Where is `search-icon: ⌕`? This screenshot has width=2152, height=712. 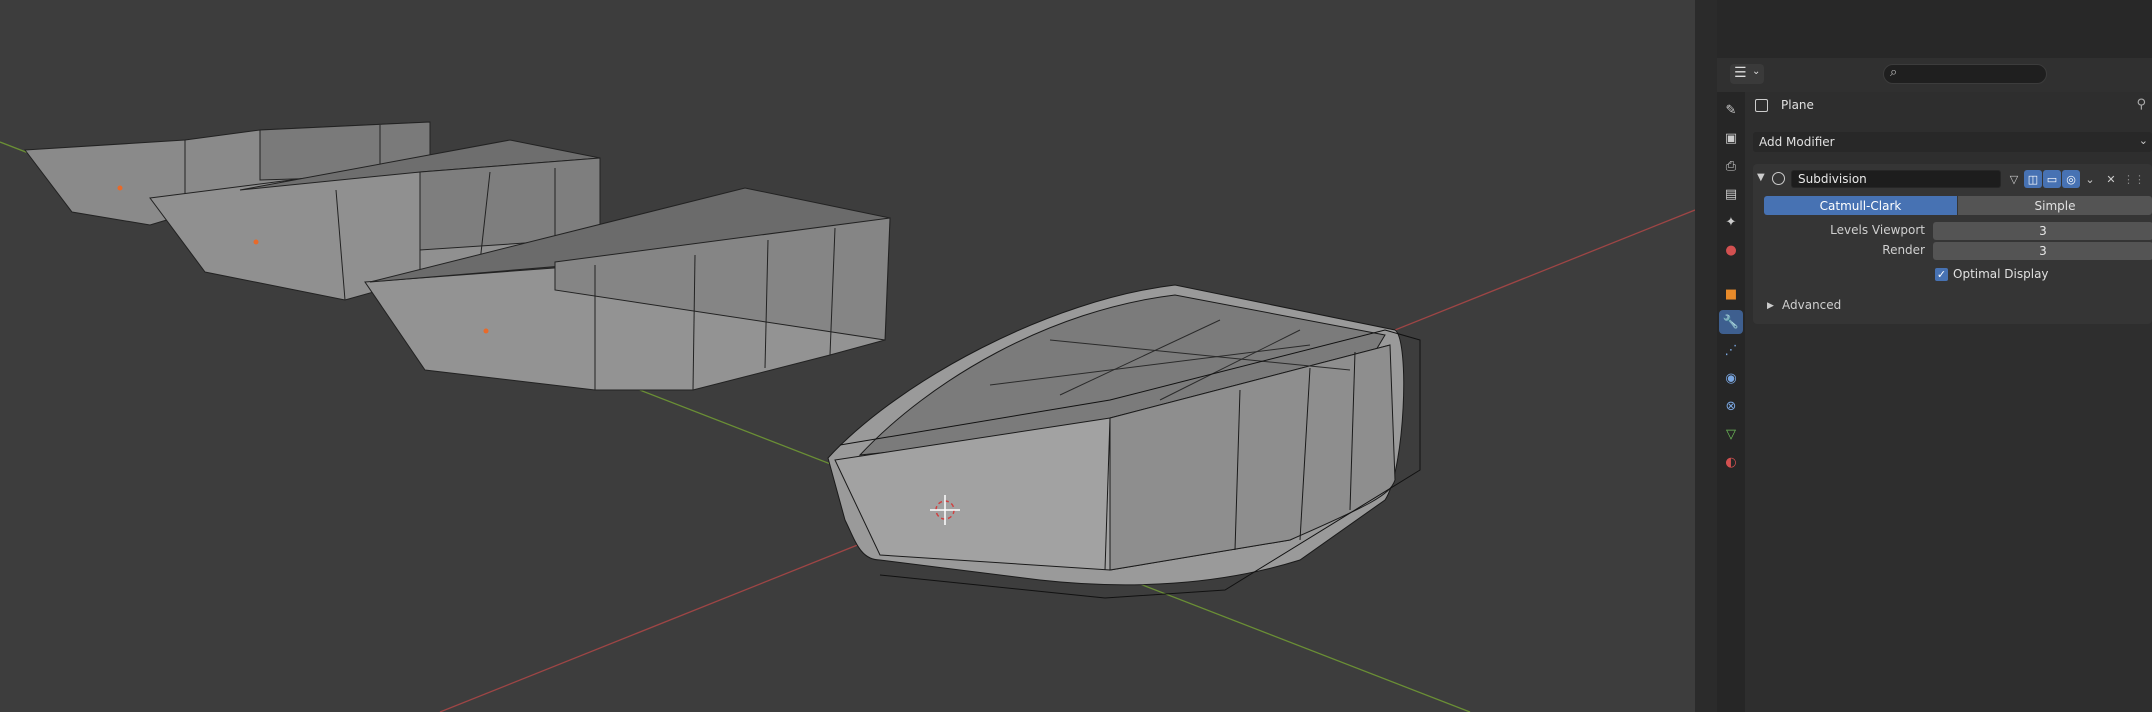
search-icon: ⌕ is located at coordinates (1894, 72).